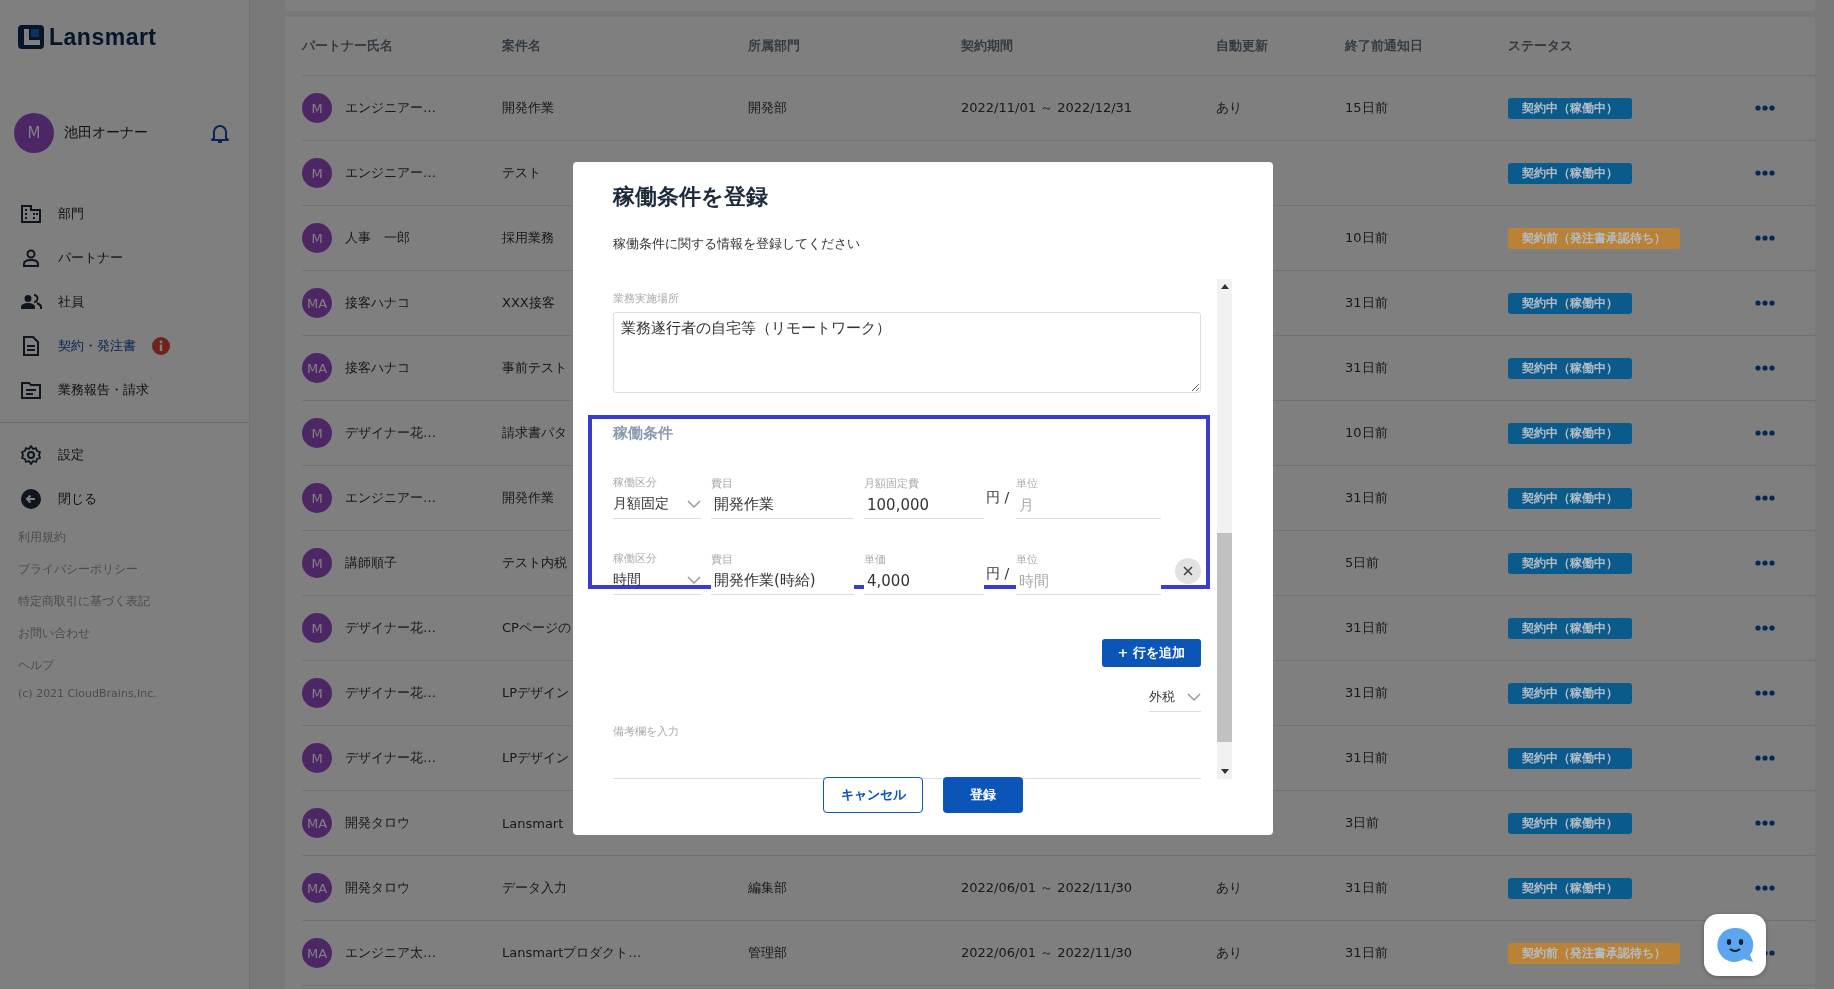 The height and width of the screenshot is (989, 1834). Describe the element at coordinates (891, 484) in the screenshot. I see `field-label: 月額固定費` at that location.